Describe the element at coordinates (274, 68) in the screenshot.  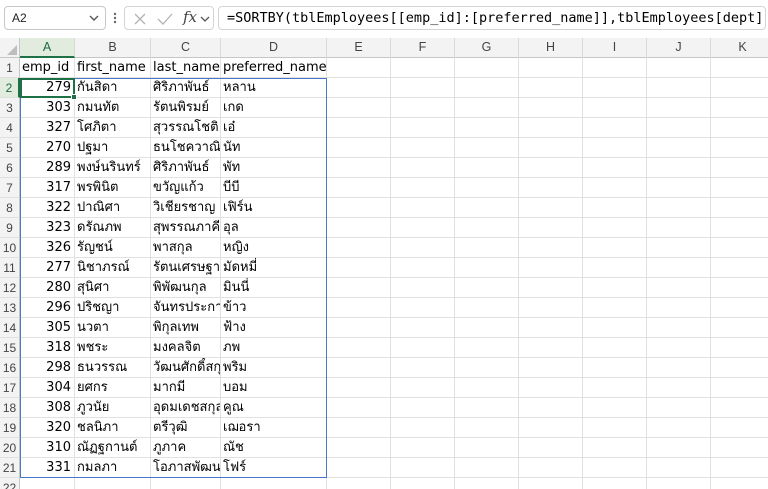
I see `cell-d1: preferred_name` at that location.